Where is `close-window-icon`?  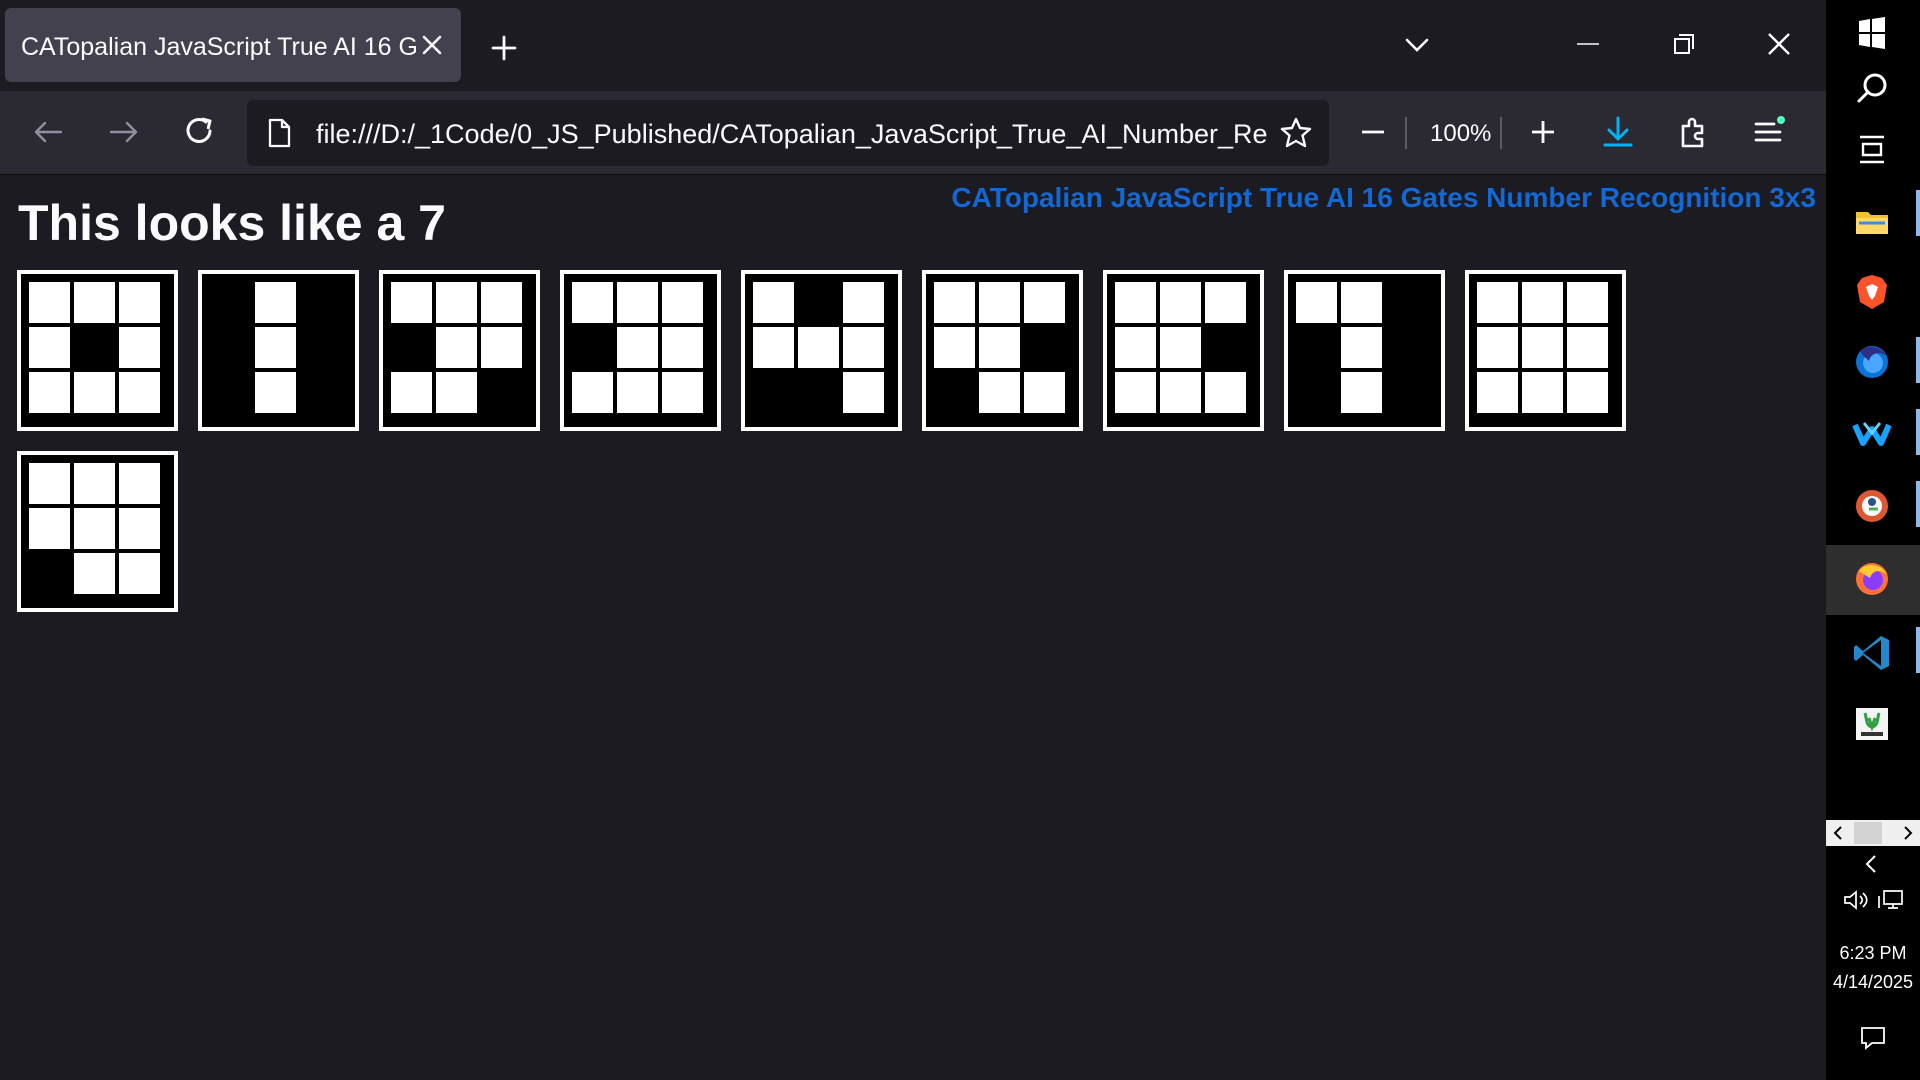 close-window-icon is located at coordinates (1779, 44).